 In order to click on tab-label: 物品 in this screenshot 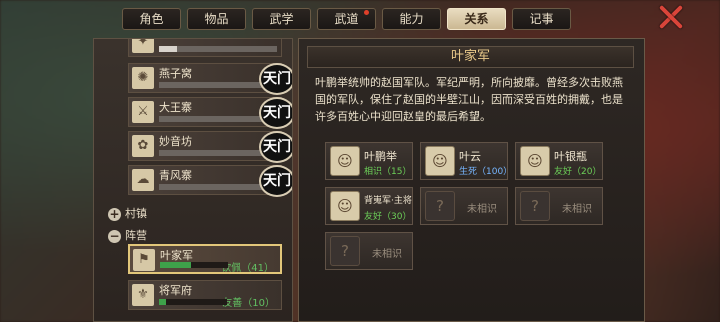, I will do `click(216, 19)`.